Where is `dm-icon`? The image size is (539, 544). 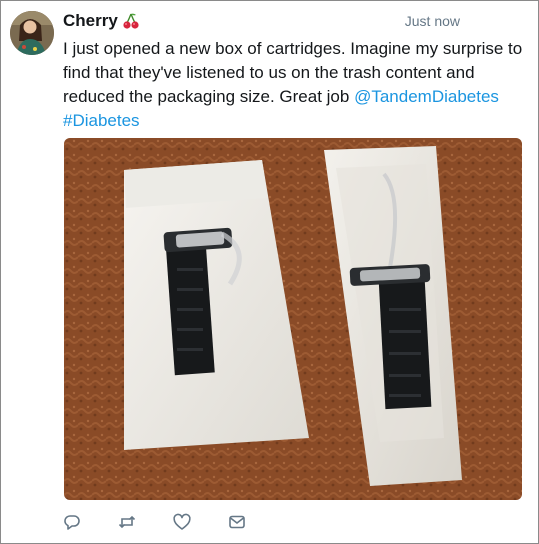 dm-icon is located at coordinates (237, 522).